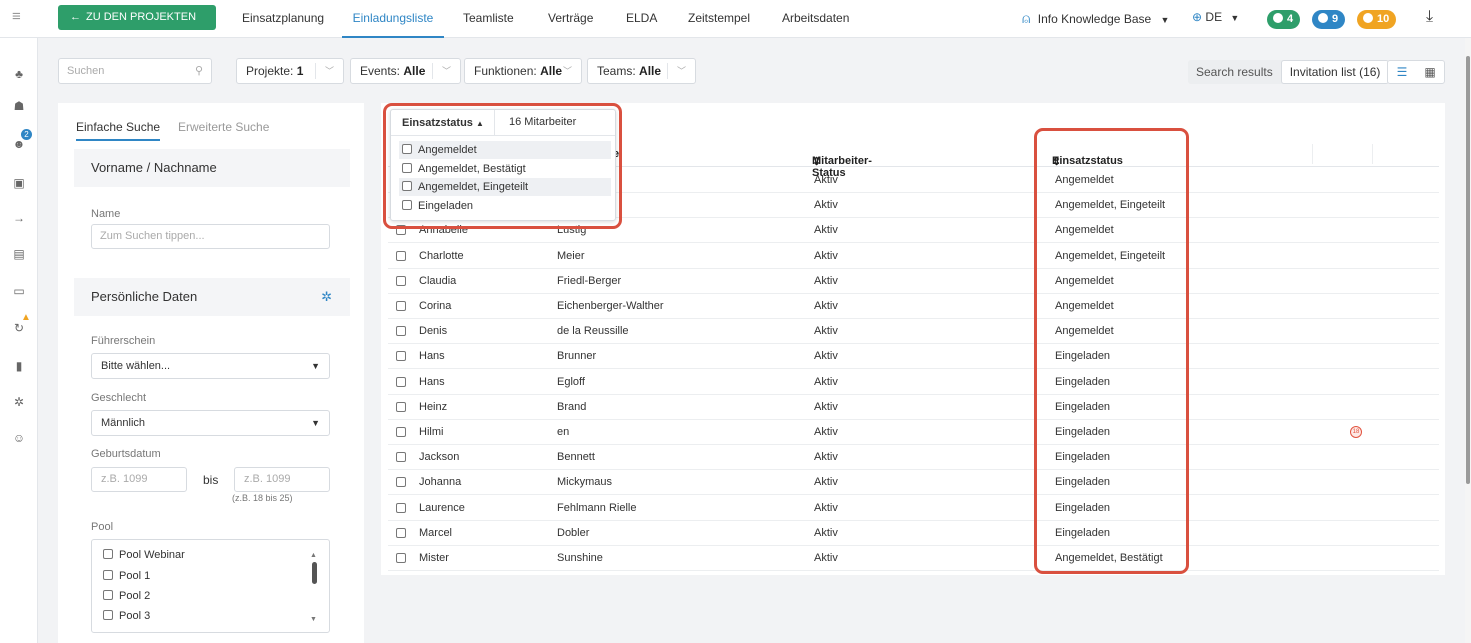 The height and width of the screenshot is (643, 1471). What do you see at coordinates (505, 187) in the screenshot?
I see `popover-option-angemeldet-eingeteilt: Angemeldet, Eingeteilt` at bounding box center [505, 187].